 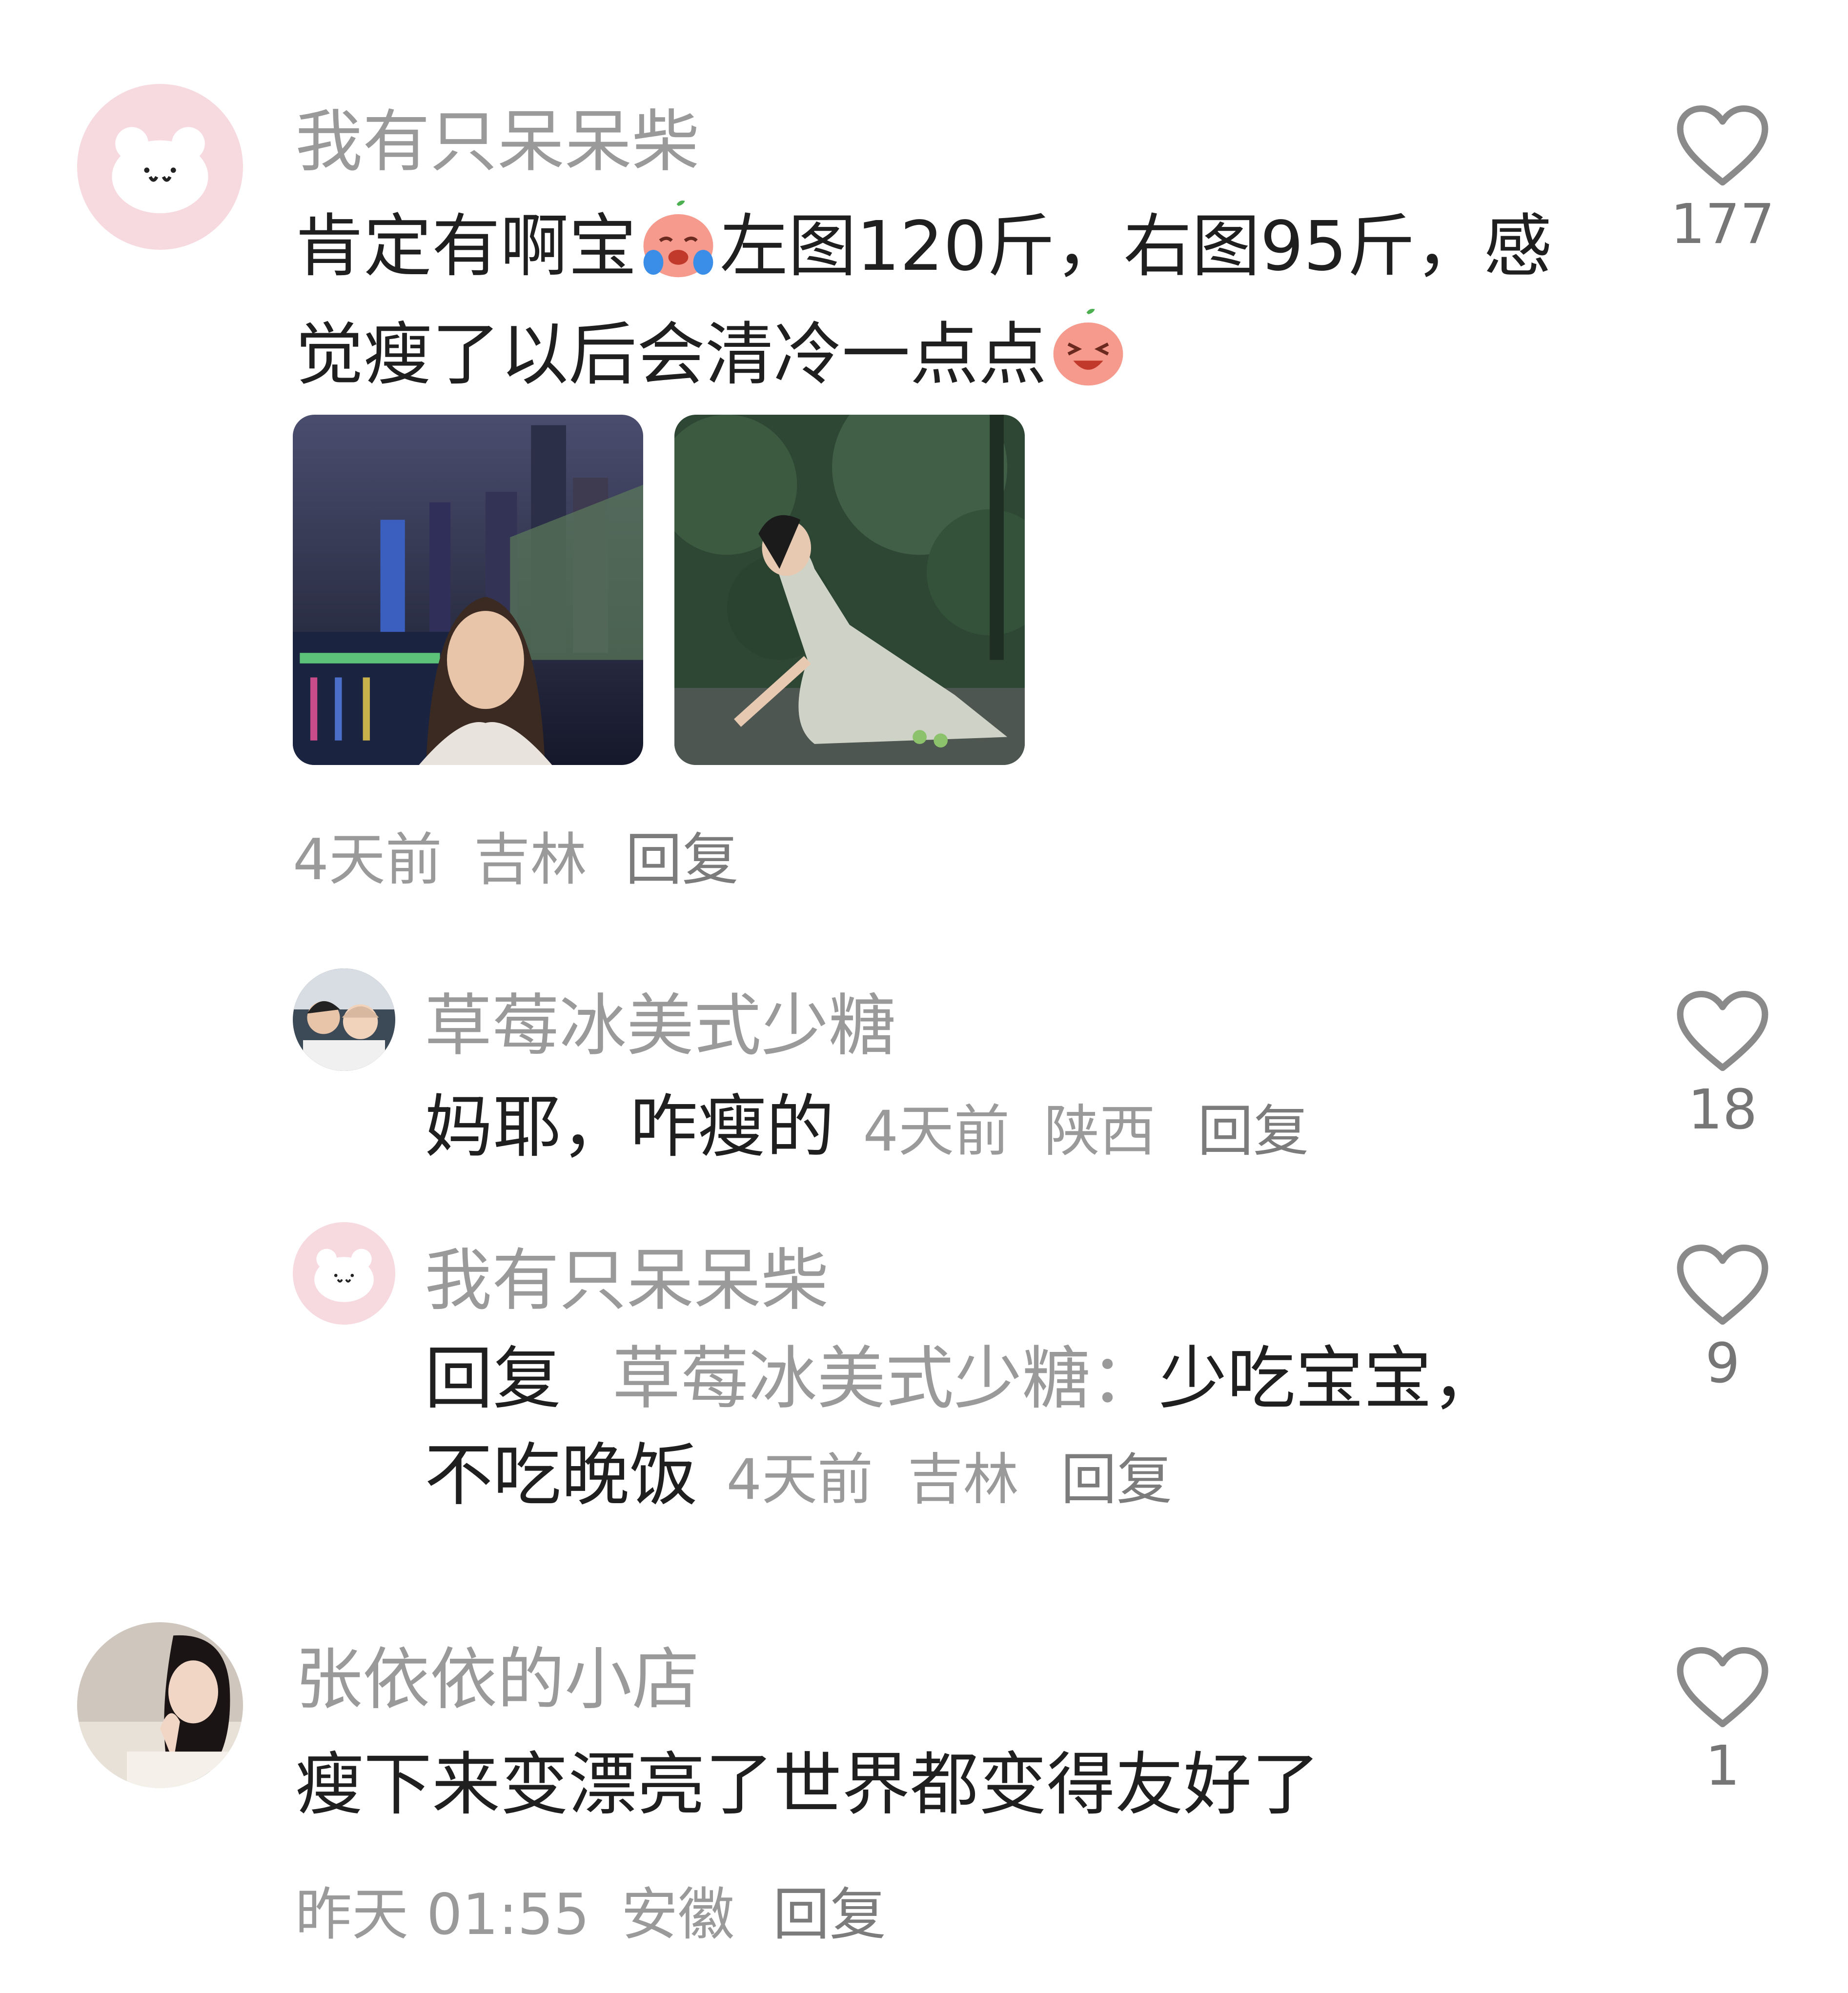 What do you see at coordinates (367, 860) in the screenshot?
I see `comment-time: 4天前` at bounding box center [367, 860].